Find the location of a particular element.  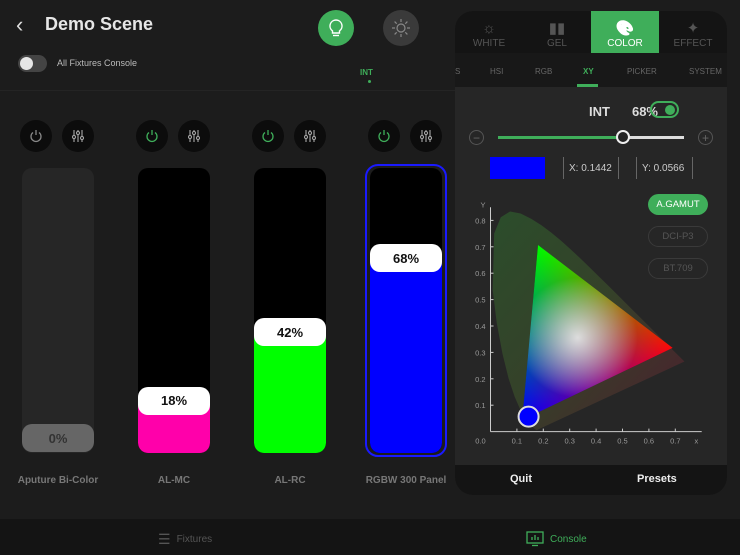

divider is located at coordinates (227, 90).